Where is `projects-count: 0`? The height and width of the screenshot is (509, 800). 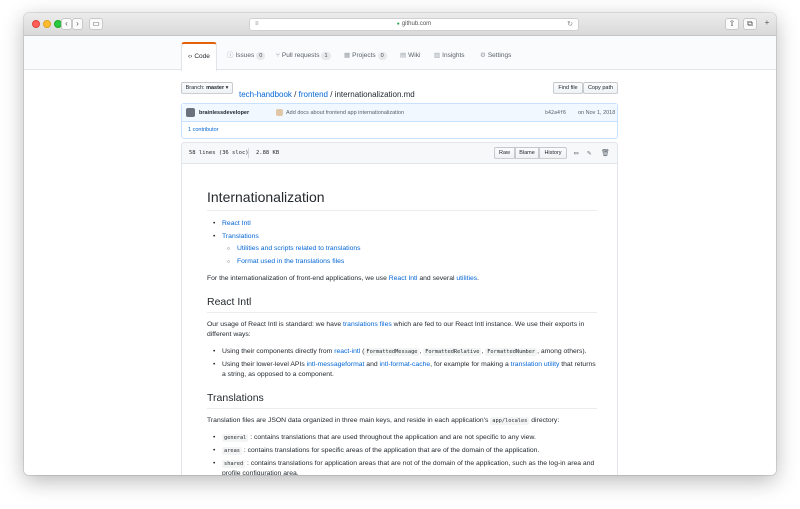 projects-count: 0 is located at coordinates (382, 56).